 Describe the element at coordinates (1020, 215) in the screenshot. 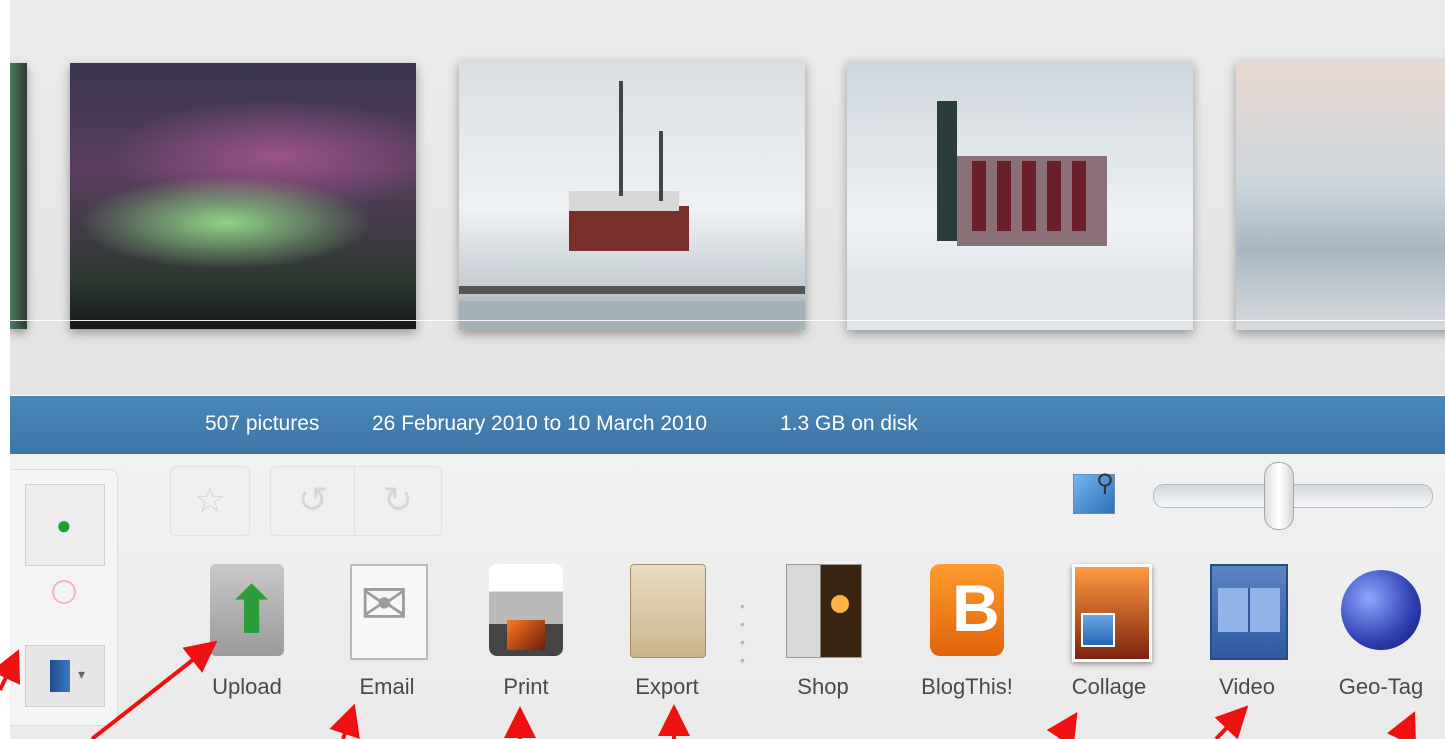

I see `harbour-scene` at that location.